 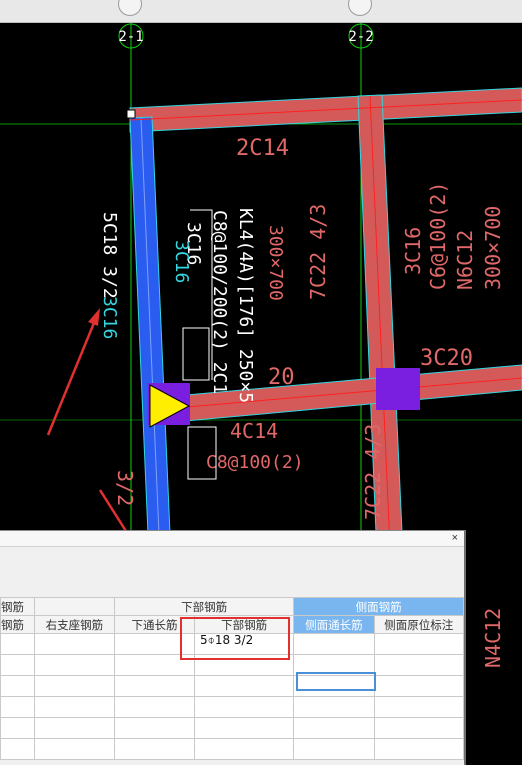 What do you see at coordinates (446, 358) in the screenshot?
I see `text-right-3c20: 3C20` at bounding box center [446, 358].